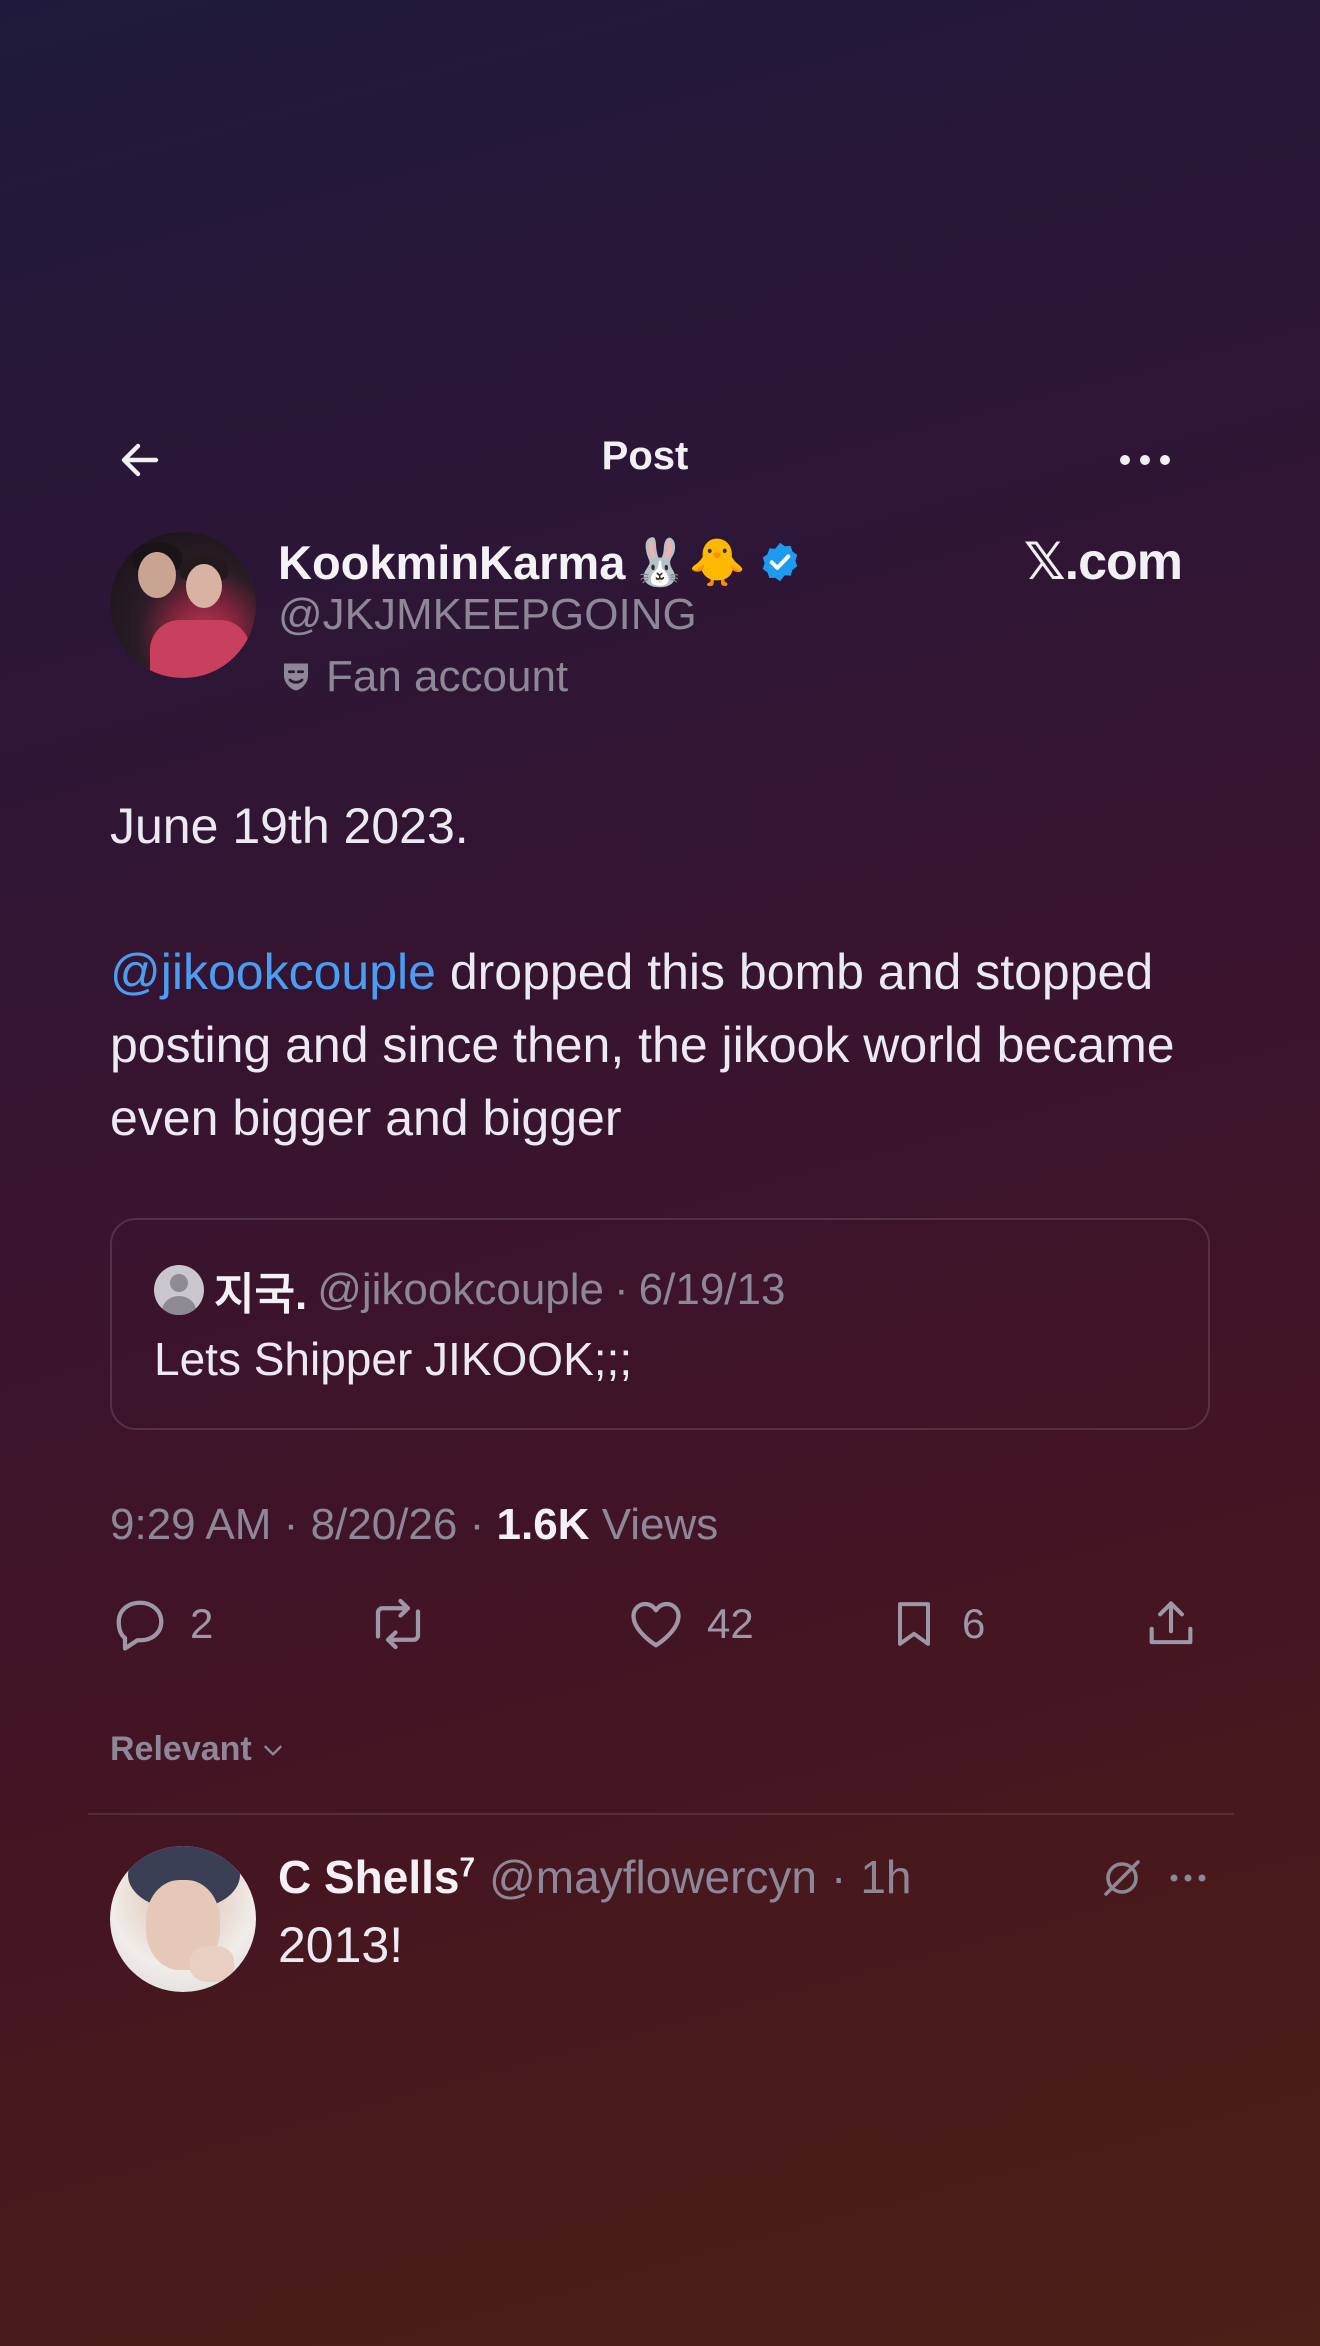  What do you see at coordinates (183, 1919) in the screenshot?
I see `reply-author-avatar` at bounding box center [183, 1919].